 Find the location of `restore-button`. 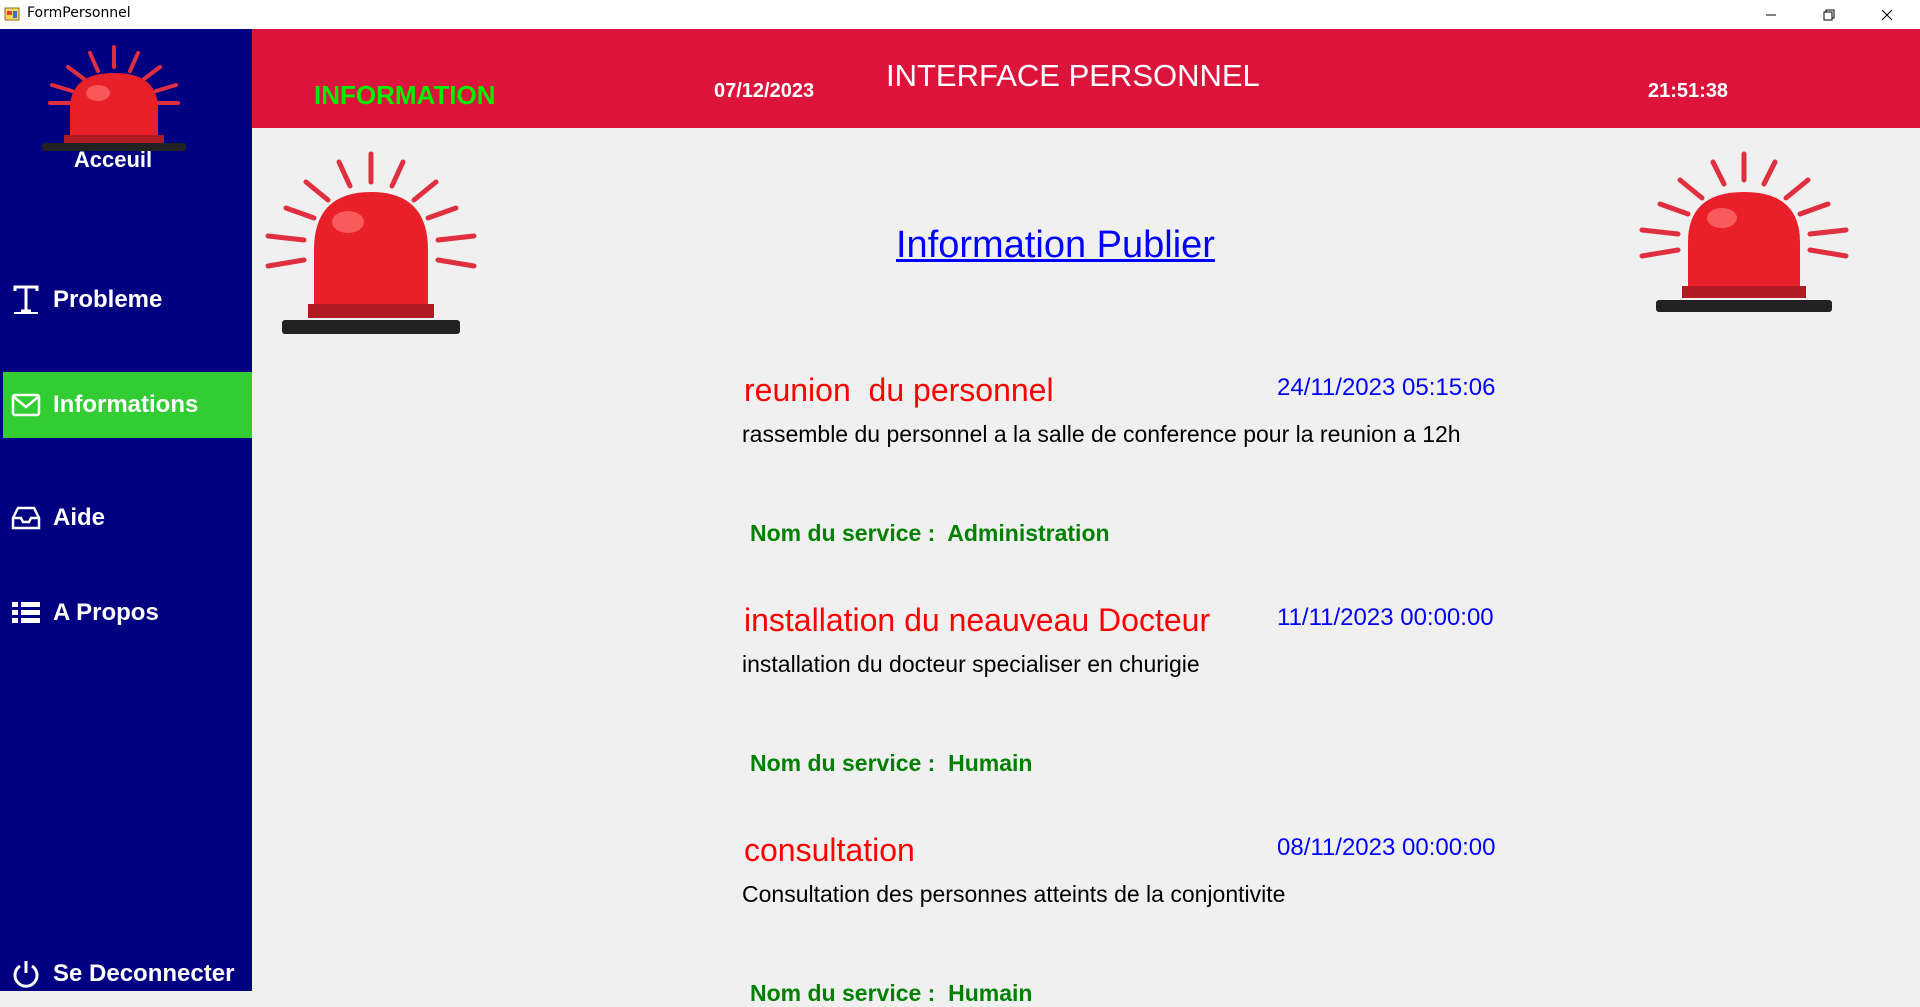

restore-button is located at coordinates (1829, 14).